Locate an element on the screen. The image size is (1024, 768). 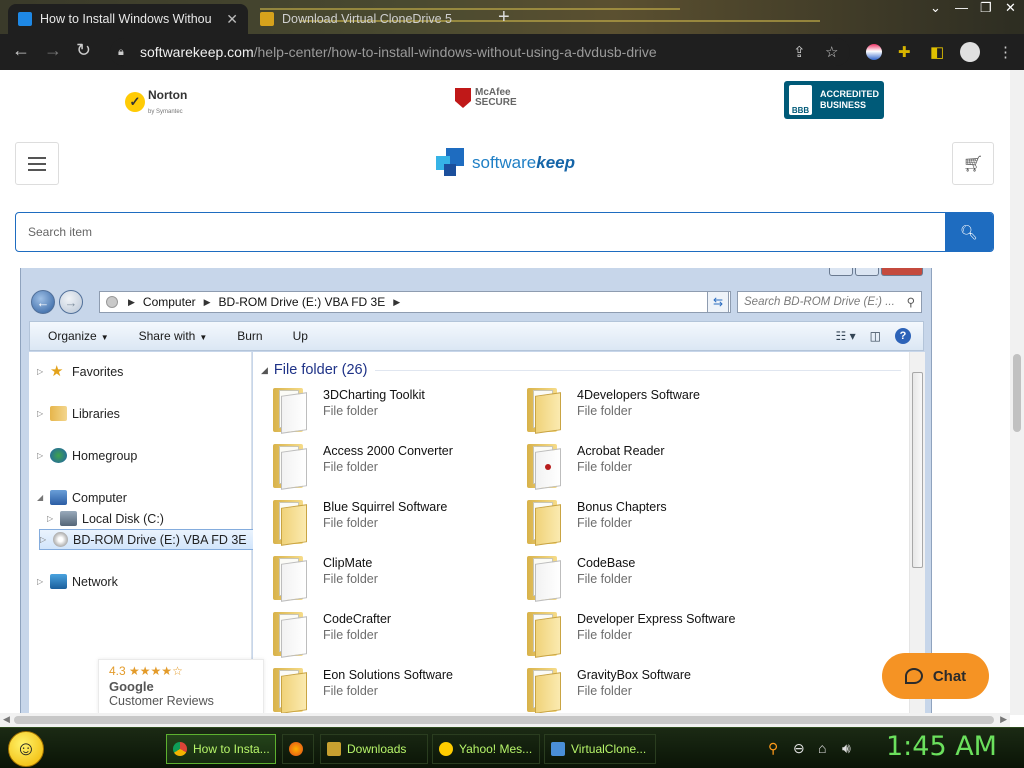
cart-button: 🛒︎ is located at coordinates (973, 163).